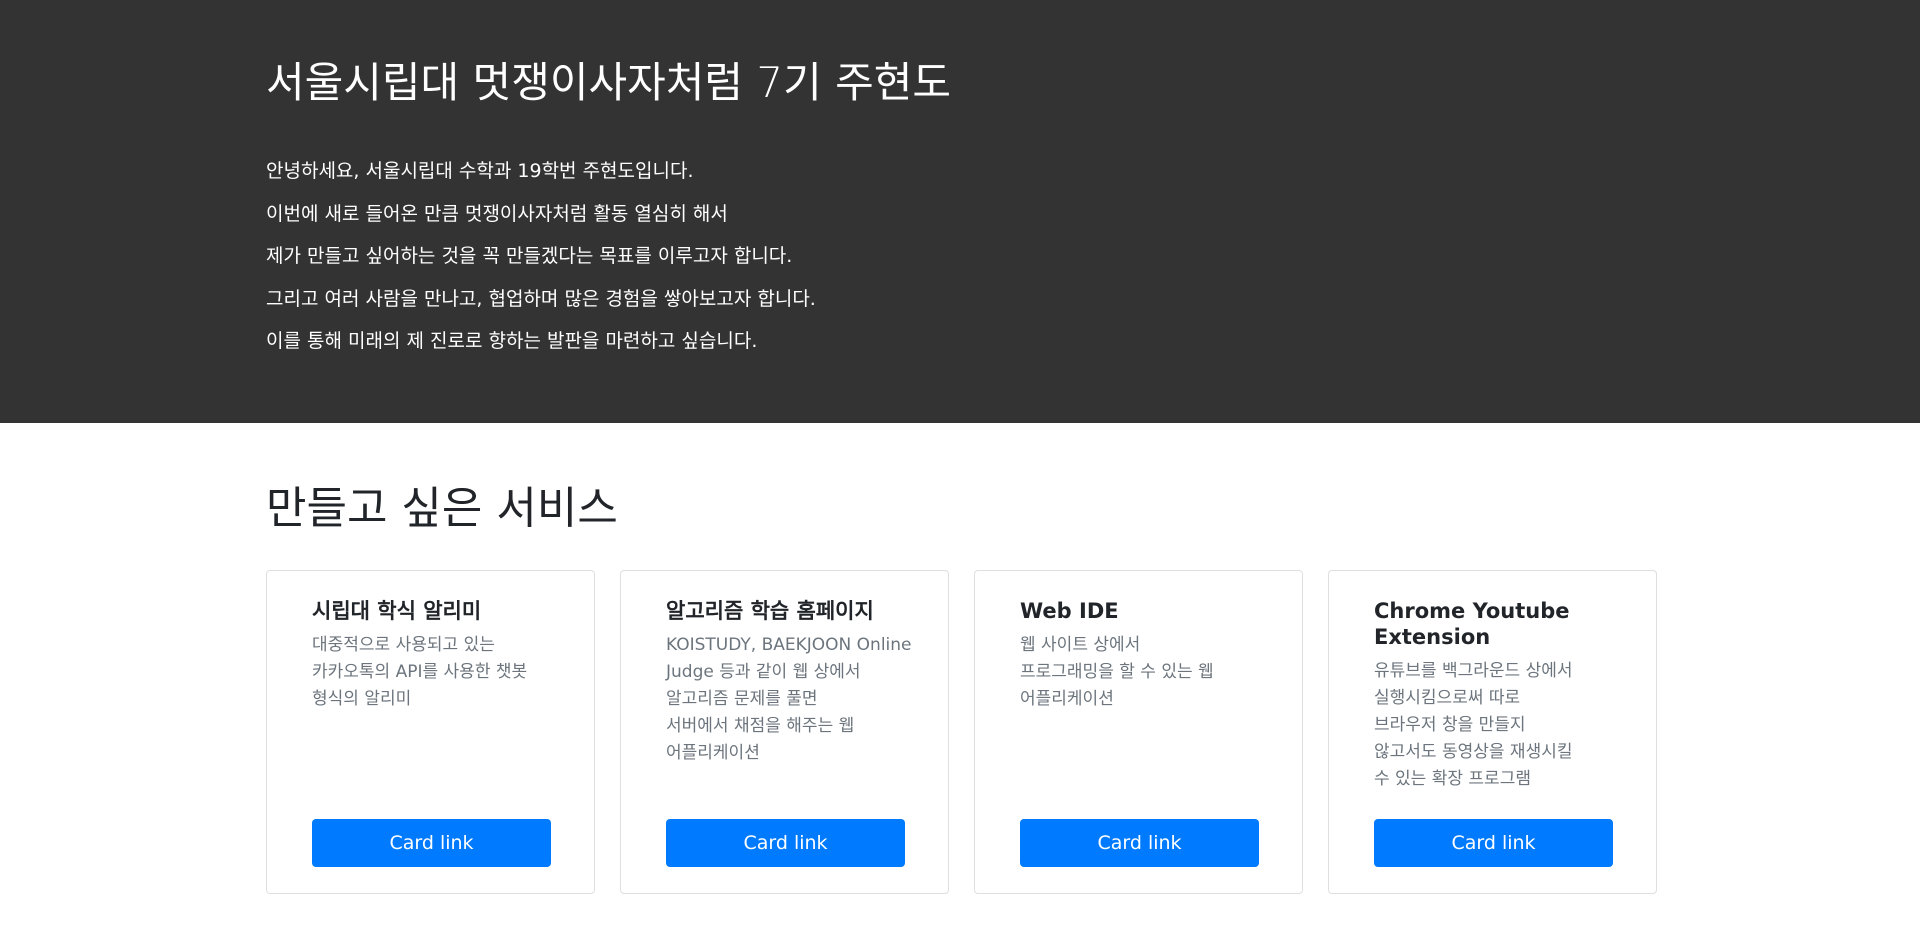 Image resolution: width=1920 pixels, height=943 pixels. I want to click on card-text-line: Judge 등과 같이 웹 상에서, so click(763, 672).